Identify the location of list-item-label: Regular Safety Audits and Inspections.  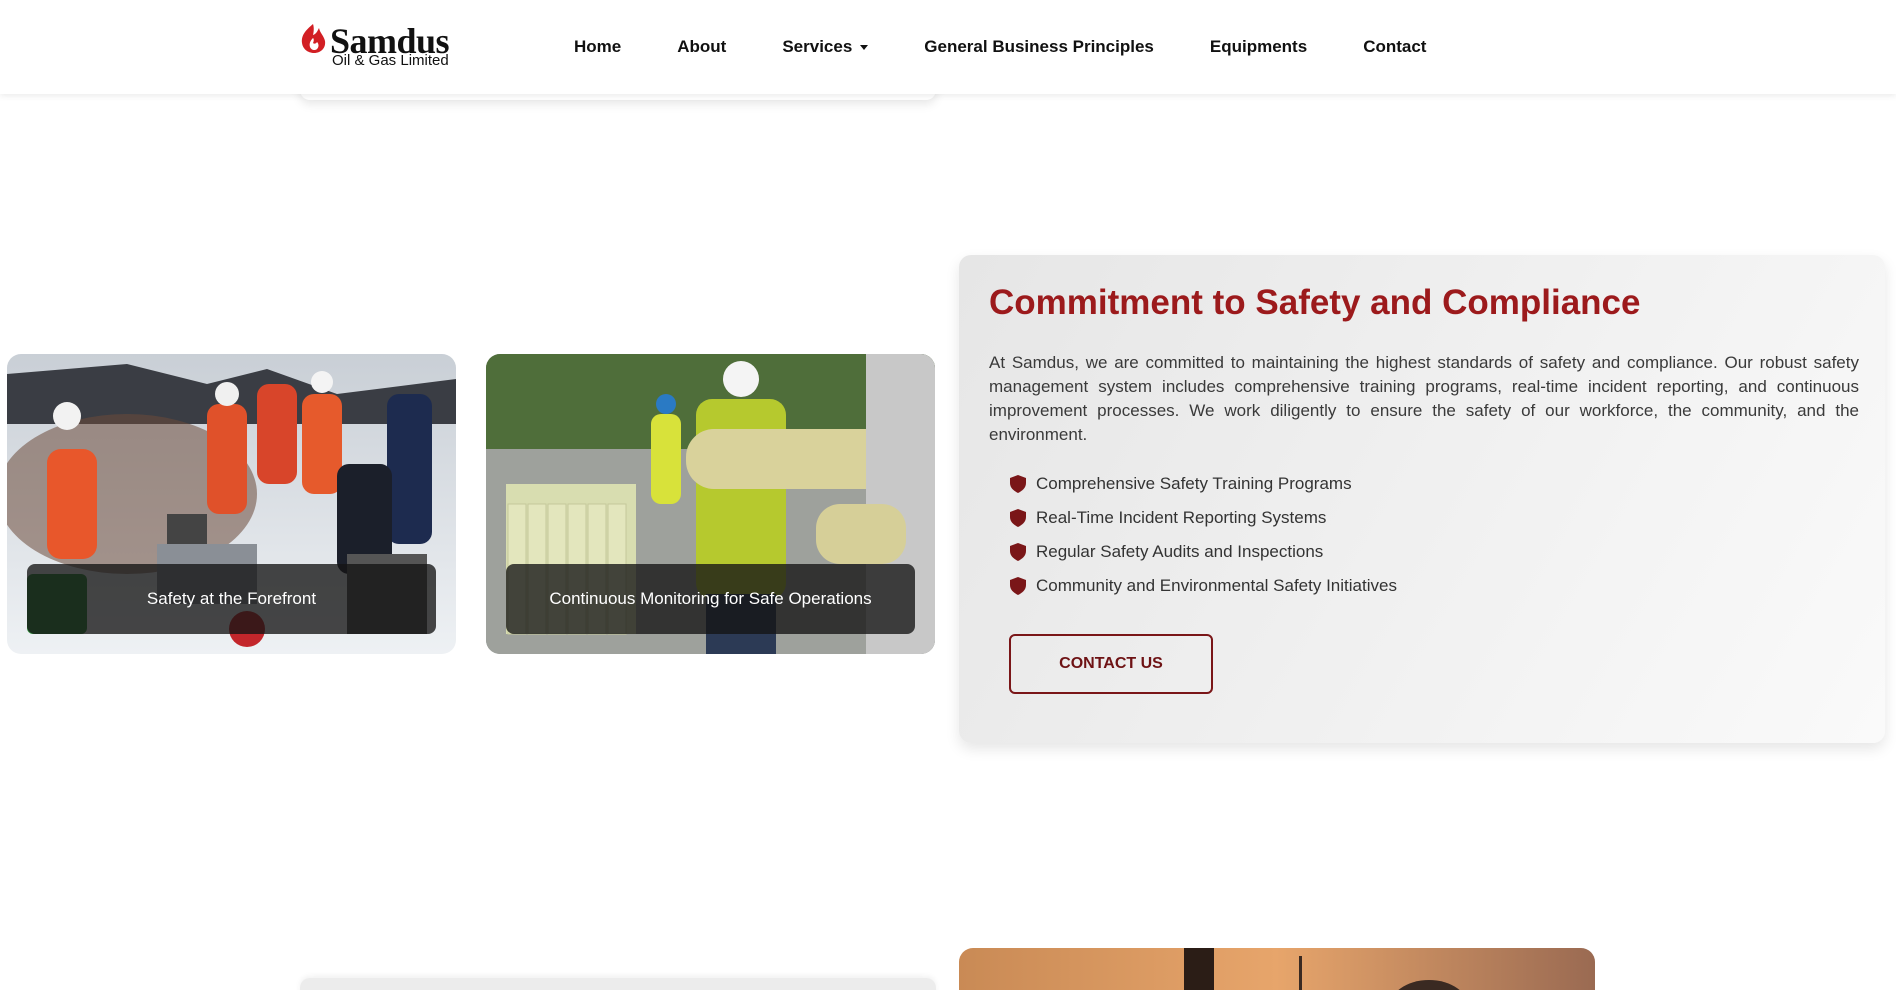
(1180, 551).